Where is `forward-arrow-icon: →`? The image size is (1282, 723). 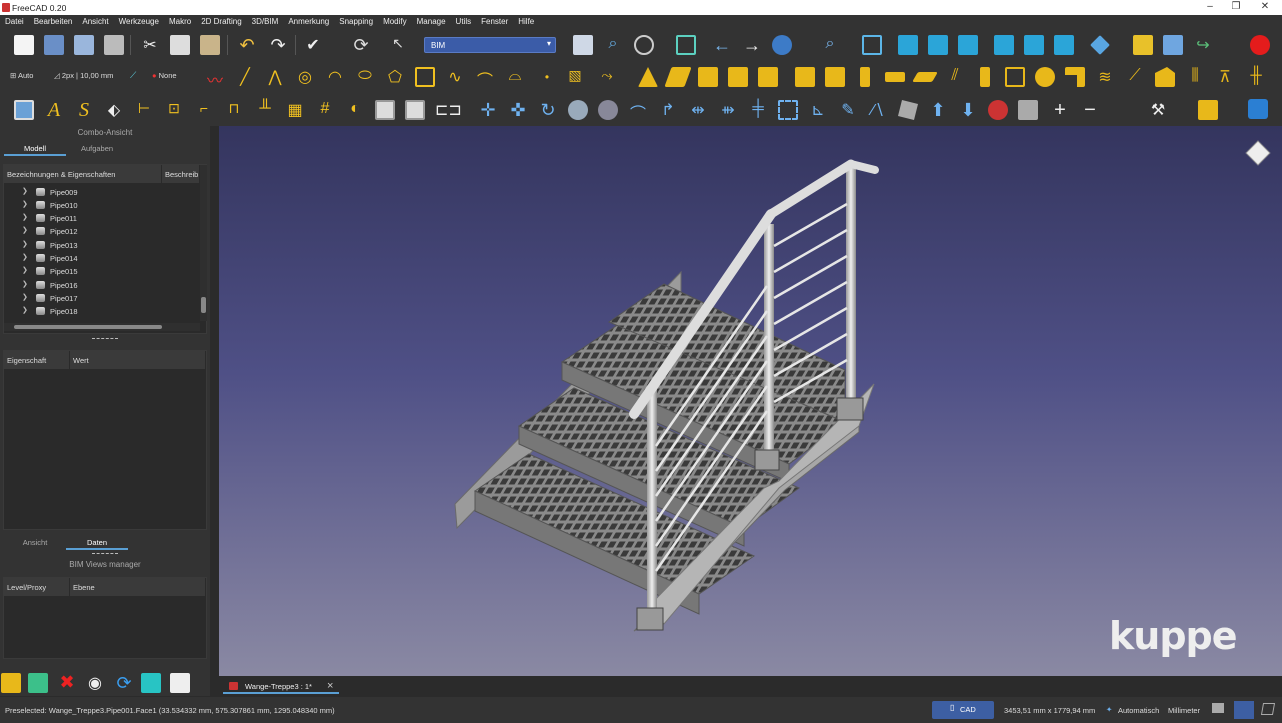 forward-arrow-icon: → is located at coordinates (752, 45).